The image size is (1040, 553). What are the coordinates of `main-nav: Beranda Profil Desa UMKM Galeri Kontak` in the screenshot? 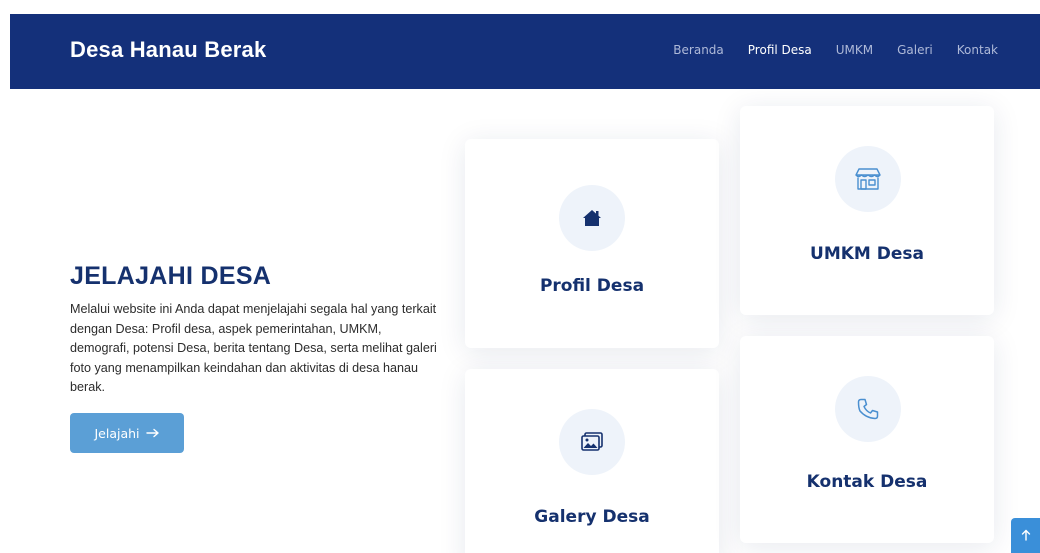 It's located at (835, 50).